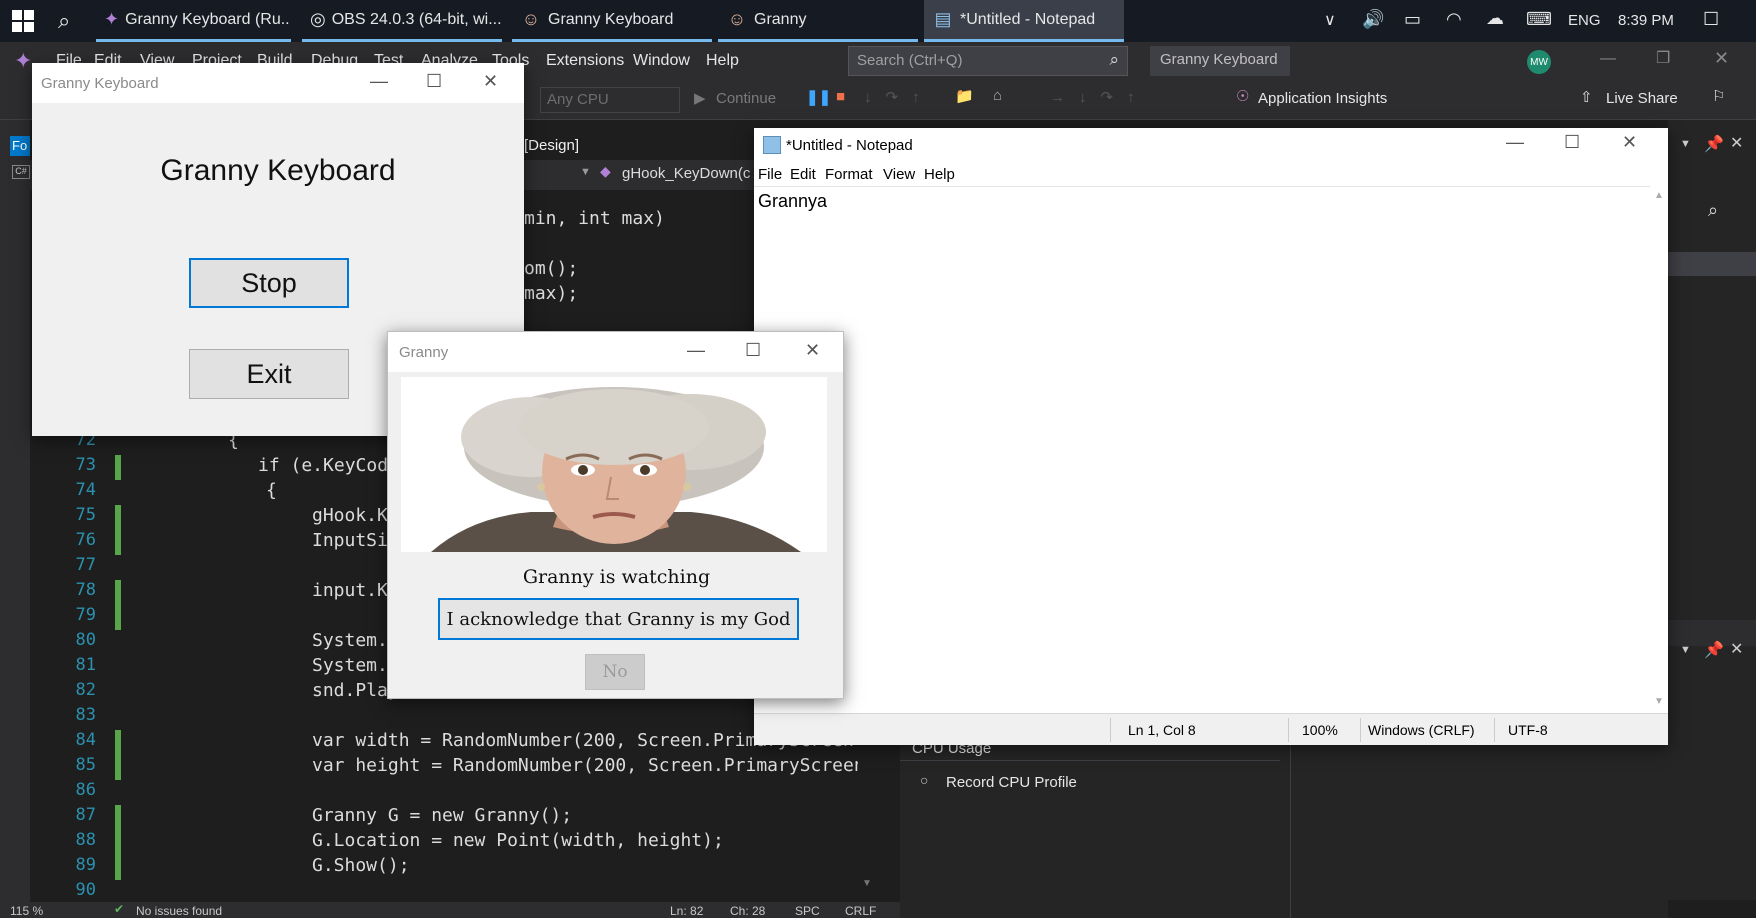 The height and width of the screenshot is (918, 1756). I want to click on line-number-gutter: 74, so click(85, 490).